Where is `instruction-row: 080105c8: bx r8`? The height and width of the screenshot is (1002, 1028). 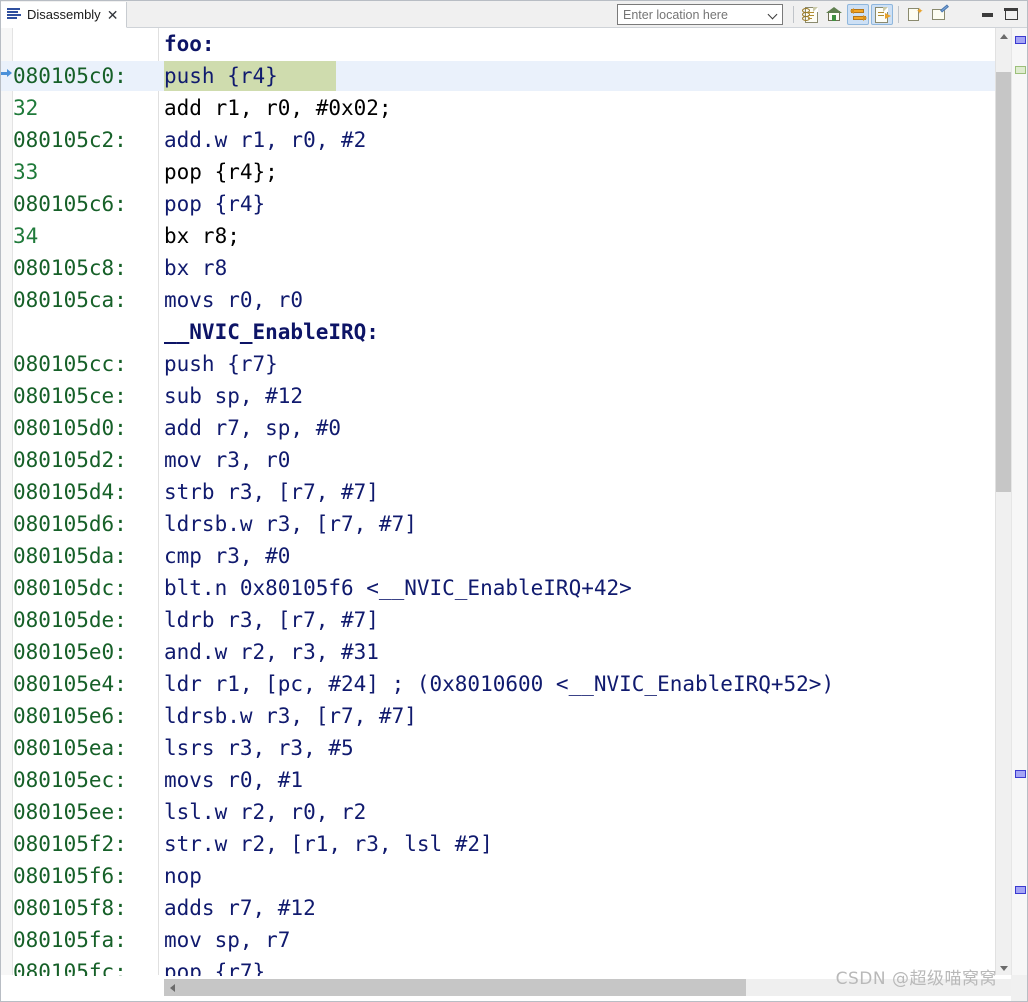 instruction-row: 080105c8: bx r8 is located at coordinates (506, 268).